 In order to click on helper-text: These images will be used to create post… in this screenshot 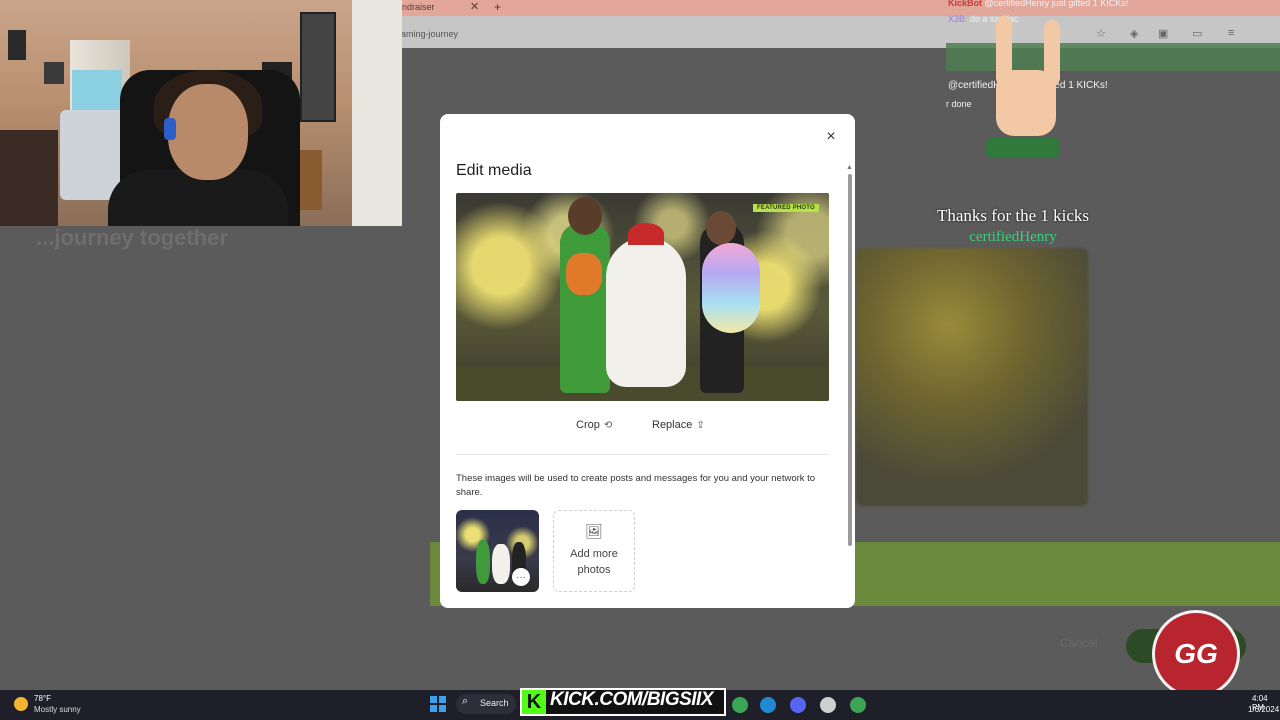, I will do `click(636, 485)`.